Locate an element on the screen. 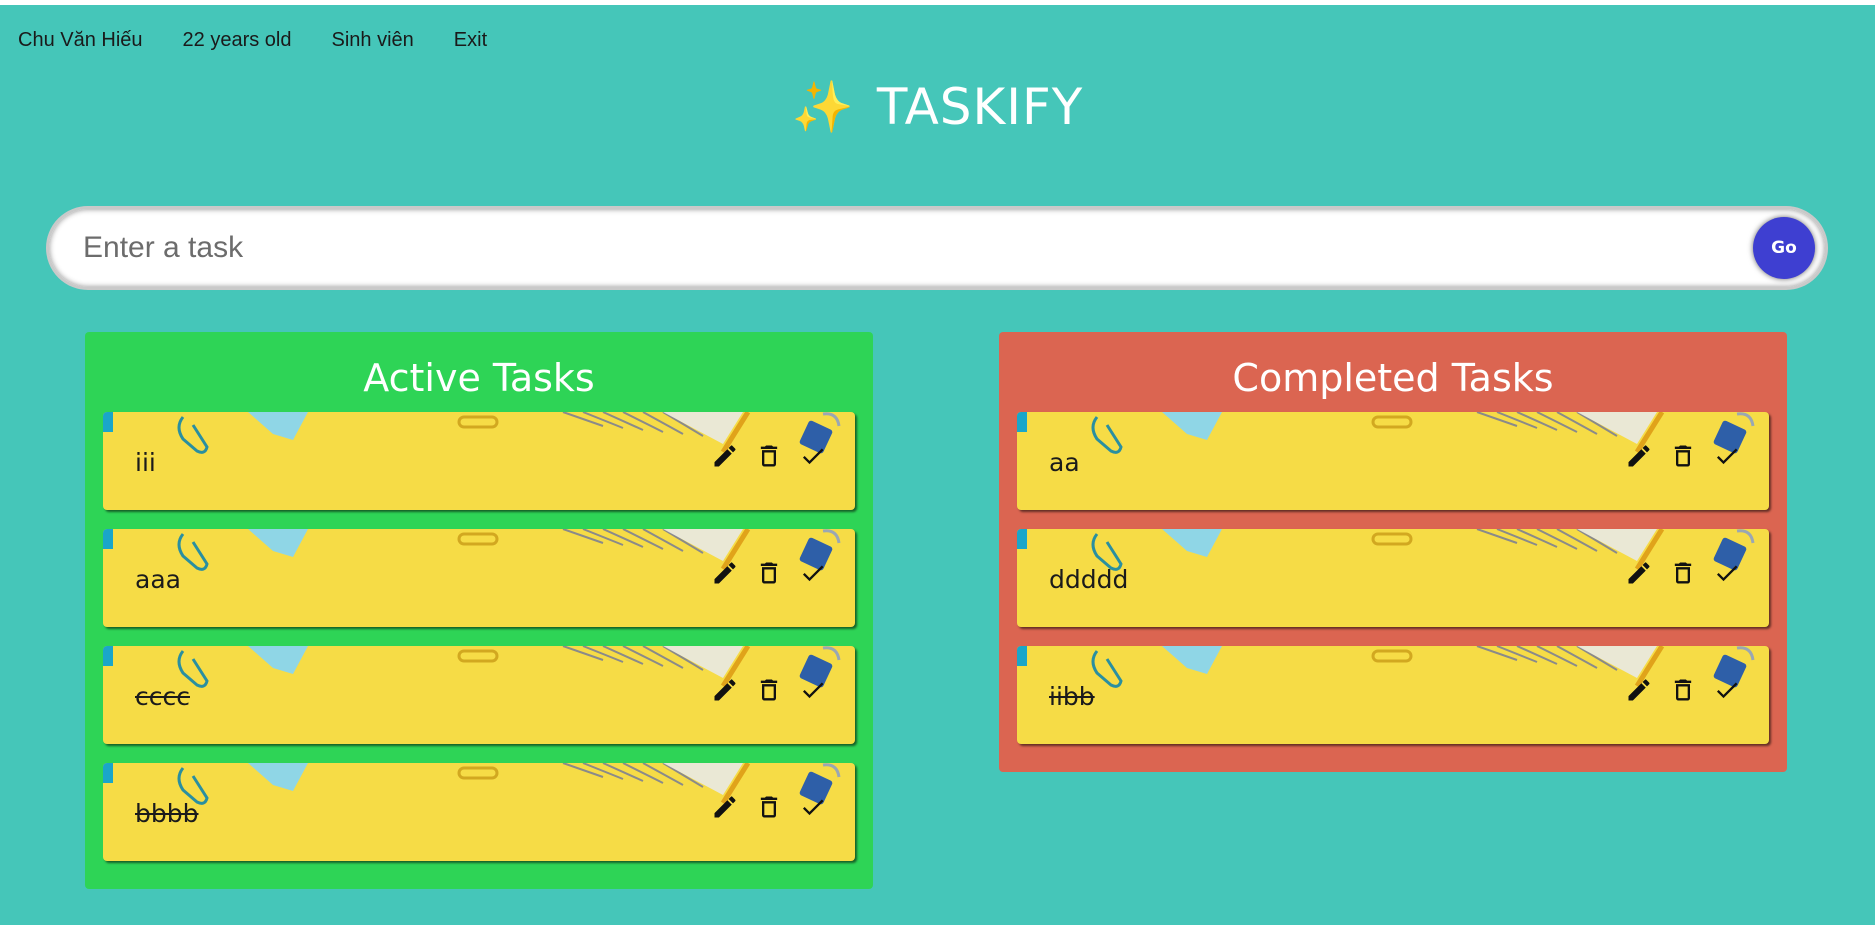 The height and width of the screenshot is (925, 1875). task-card: ddddd is located at coordinates (1393, 578).